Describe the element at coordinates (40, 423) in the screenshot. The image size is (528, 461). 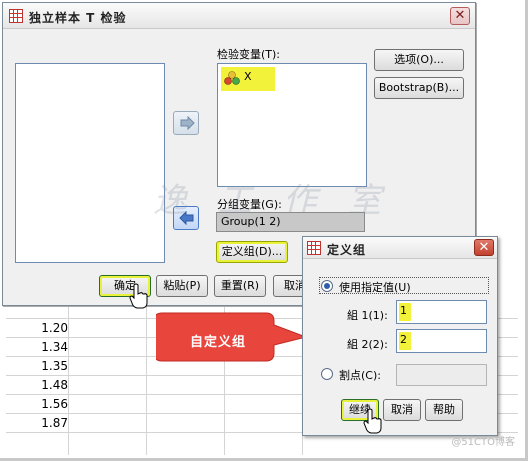
I see `cell-value: 1.87` at that location.